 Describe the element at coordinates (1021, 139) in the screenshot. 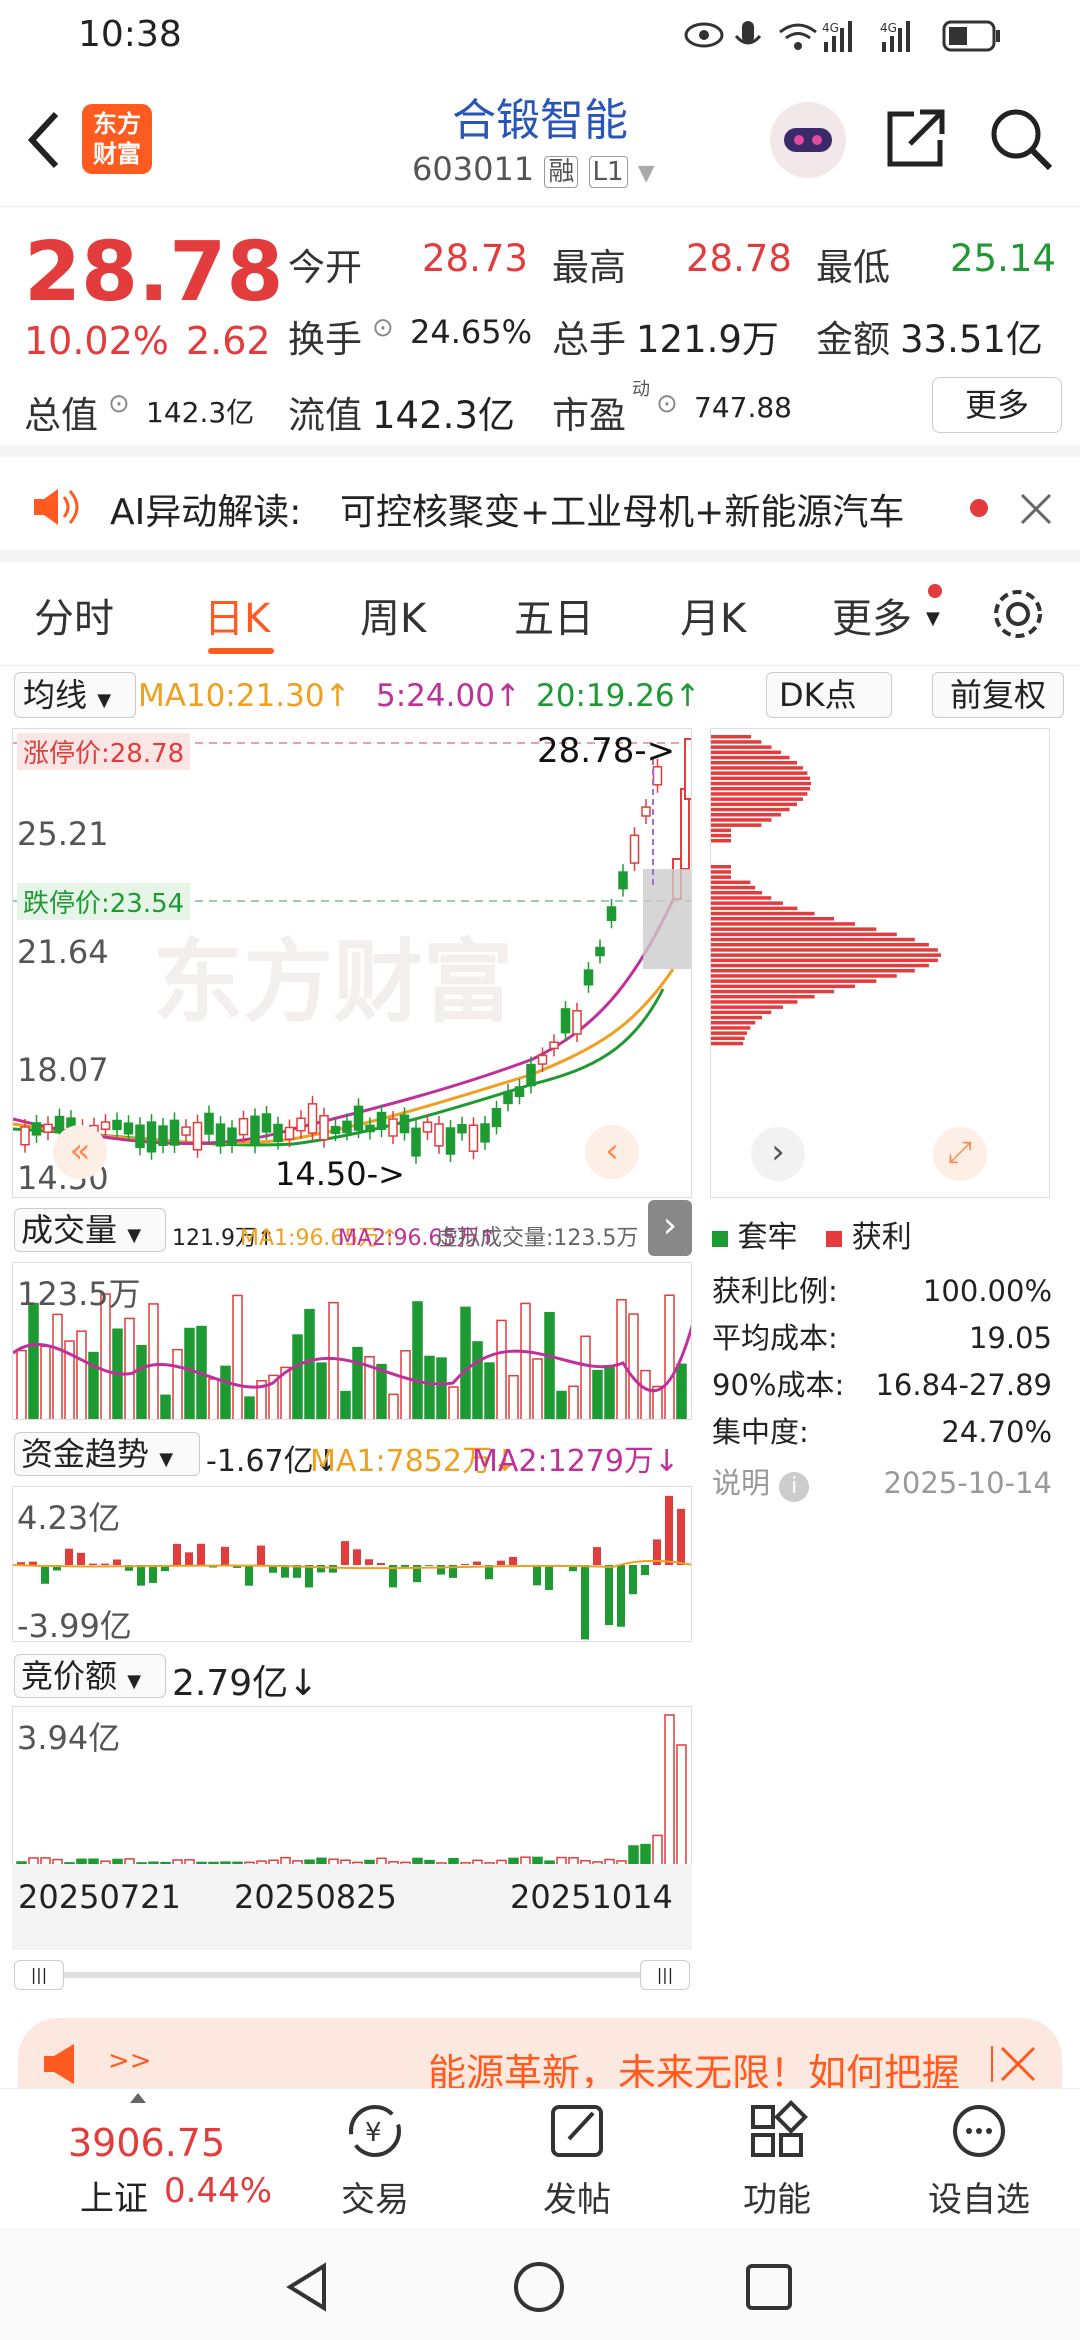

I see `search-icon` at that location.